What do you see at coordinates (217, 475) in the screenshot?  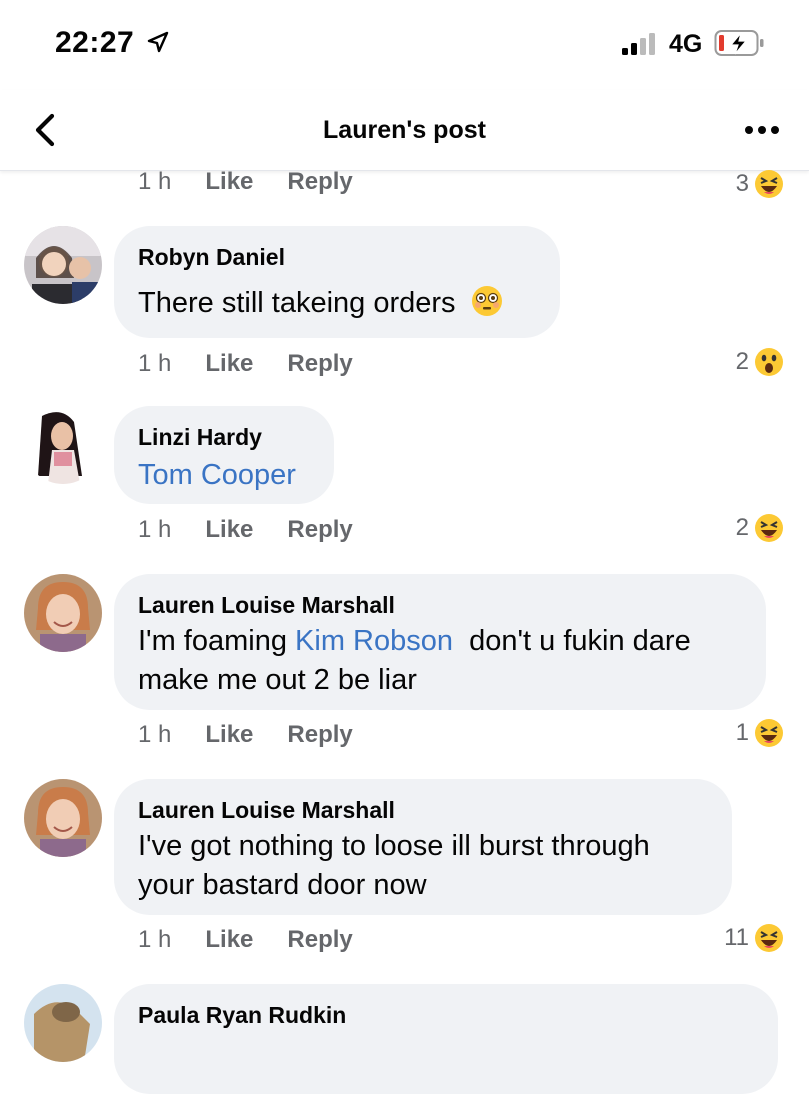 I see `mention-link: Tom Cooper` at bounding box center [217, 475].